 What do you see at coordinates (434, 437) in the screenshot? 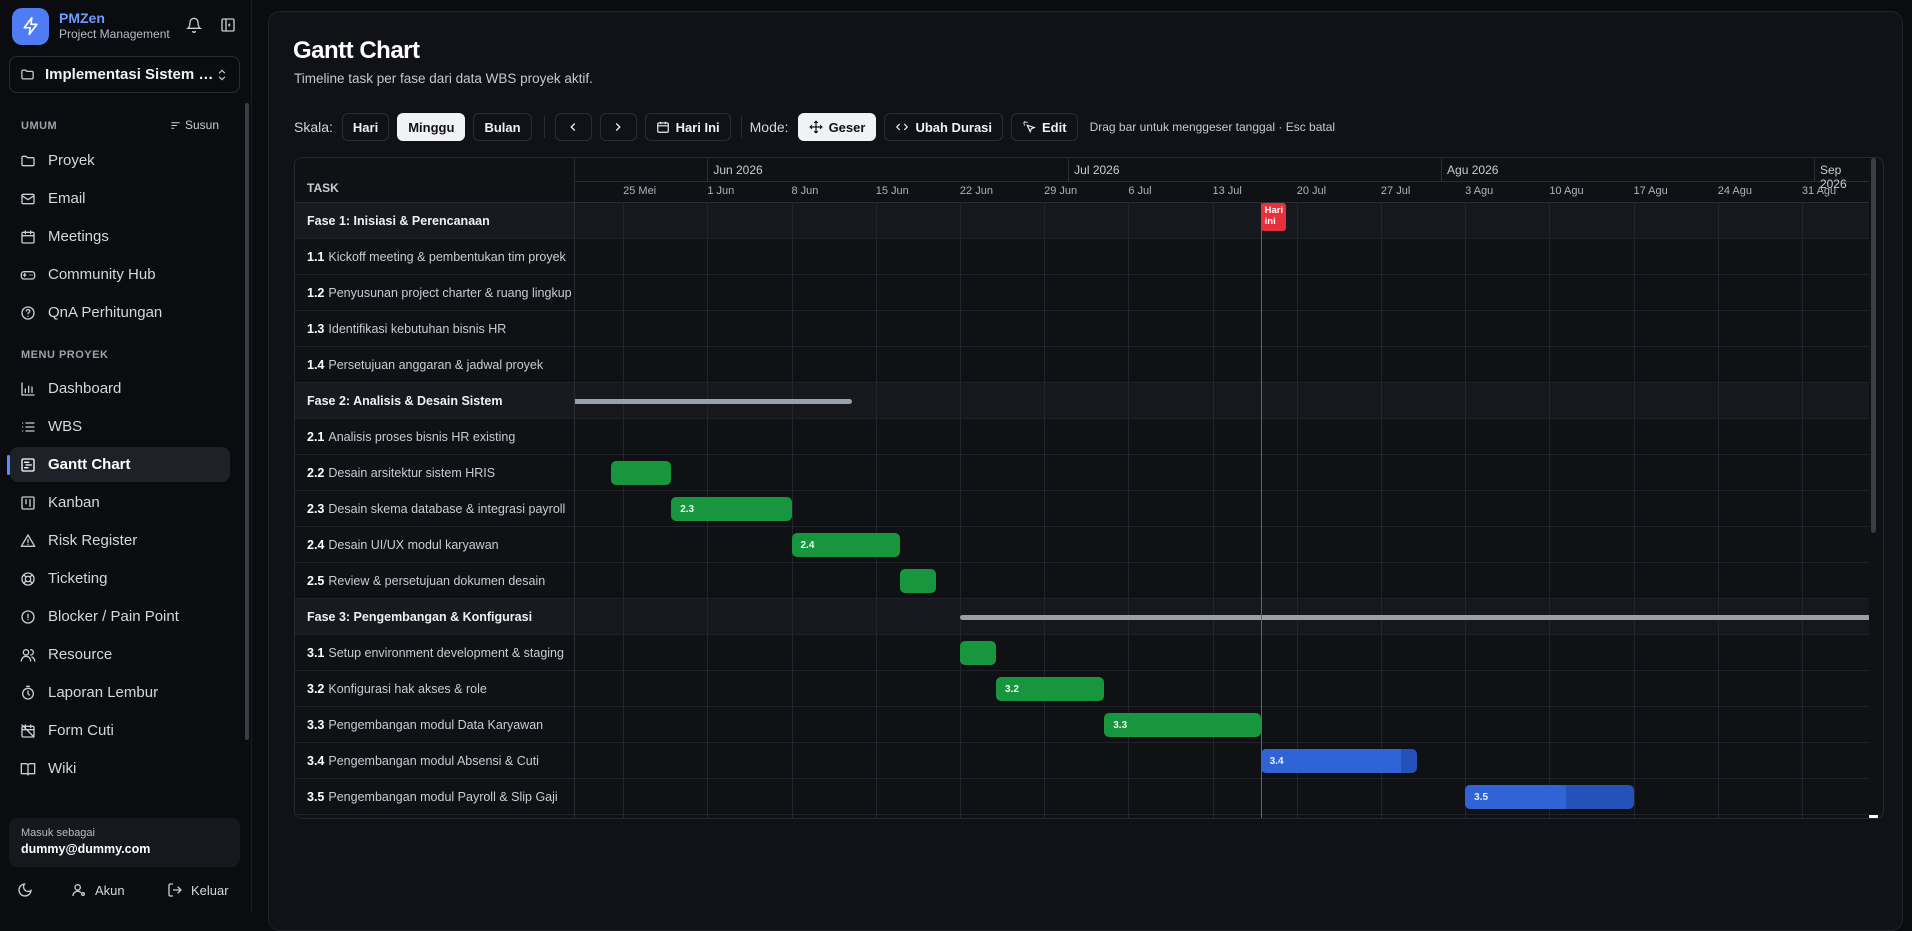
I see `task-row: 2.1 Analisis proses bisnis HR existing` at bounding box center [434, 437].